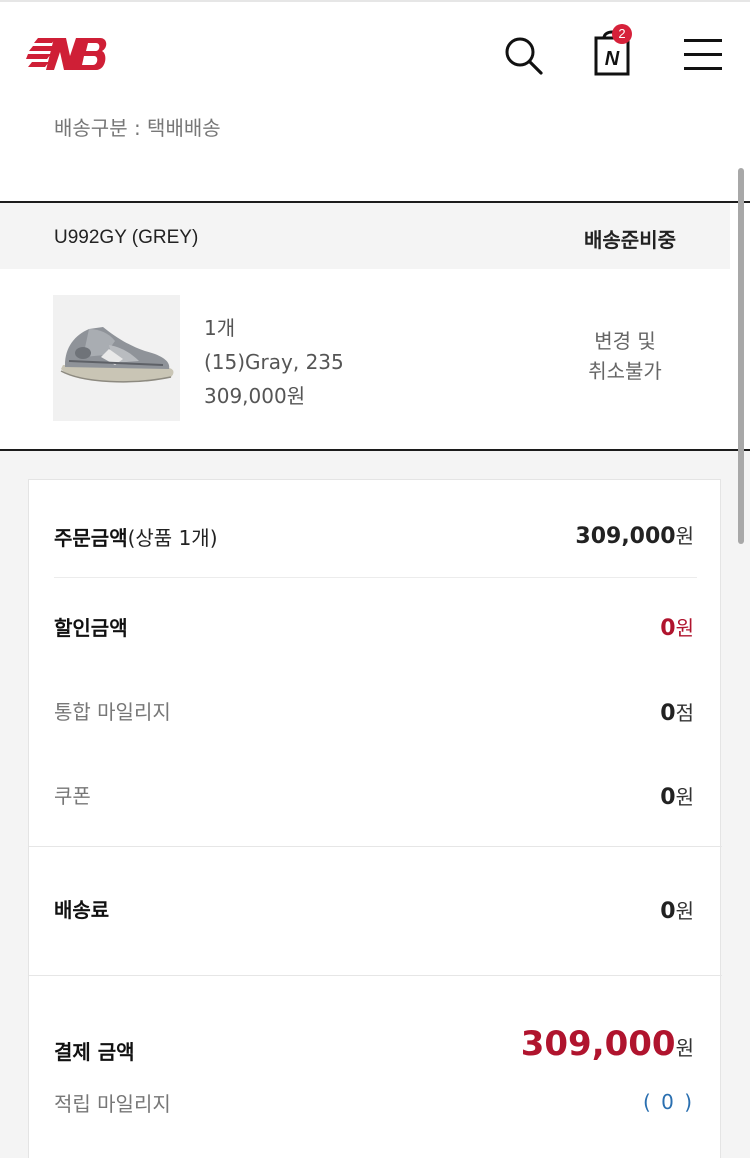  Describe the element at coordinates (677, 797) in the screenshot. I see `coupon-value: 0원` at that location.